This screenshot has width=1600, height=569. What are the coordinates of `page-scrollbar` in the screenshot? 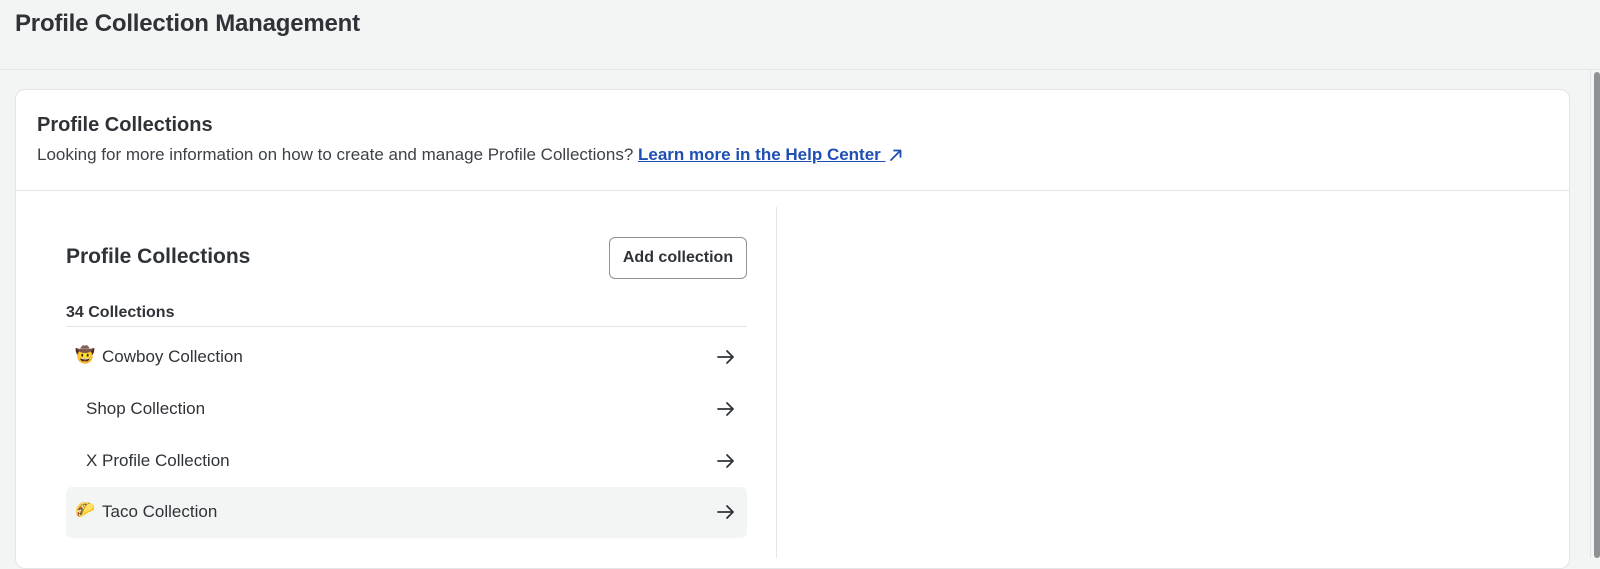 It's located at (1595, 314).